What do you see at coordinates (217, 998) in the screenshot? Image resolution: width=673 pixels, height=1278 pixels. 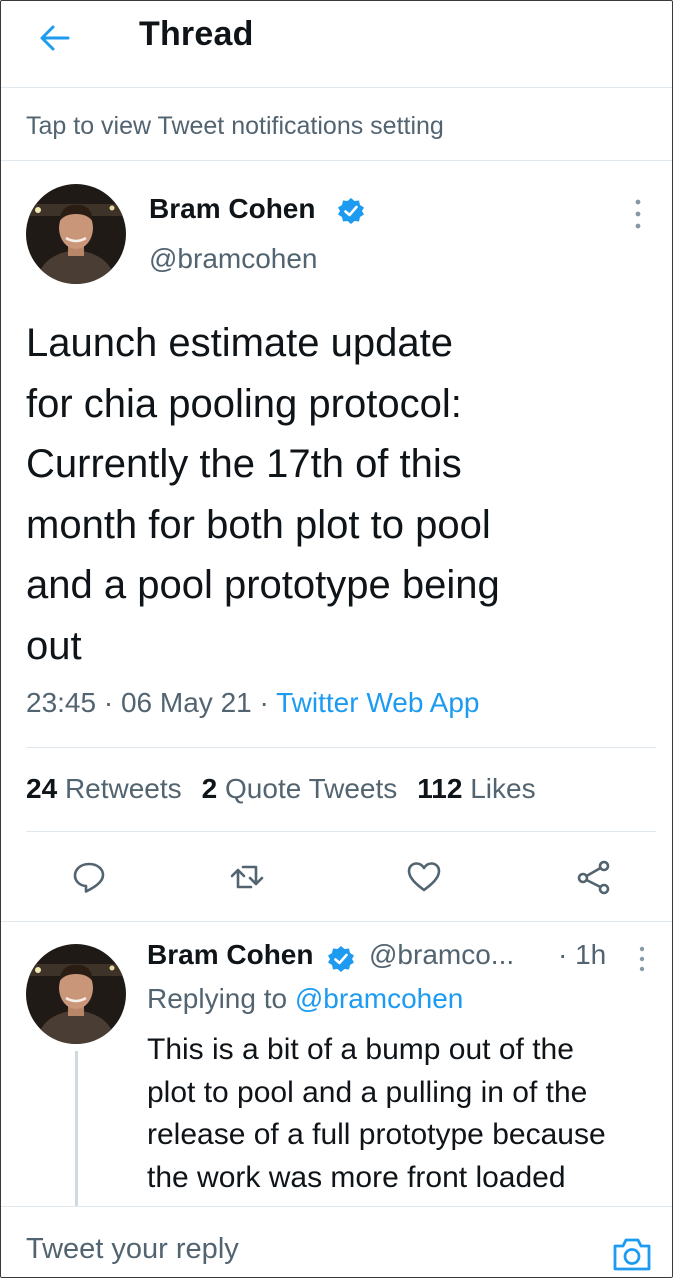 I see `replying-to-label: Replying to` at bounding box center [217, 998].